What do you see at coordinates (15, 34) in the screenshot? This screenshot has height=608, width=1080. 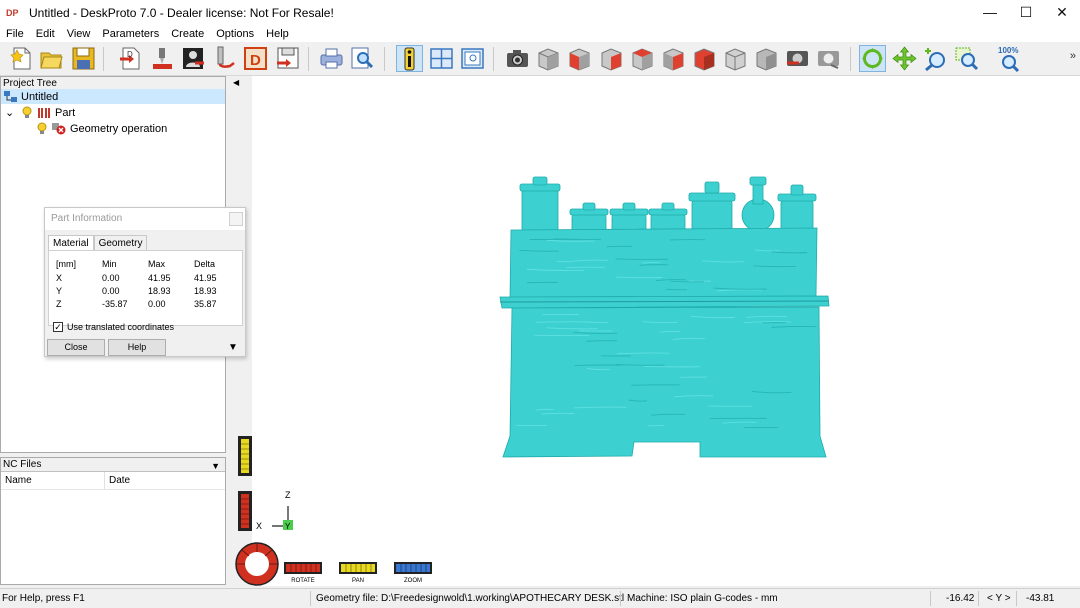 I see `menu-file: File` at bounding box center [15, 34].